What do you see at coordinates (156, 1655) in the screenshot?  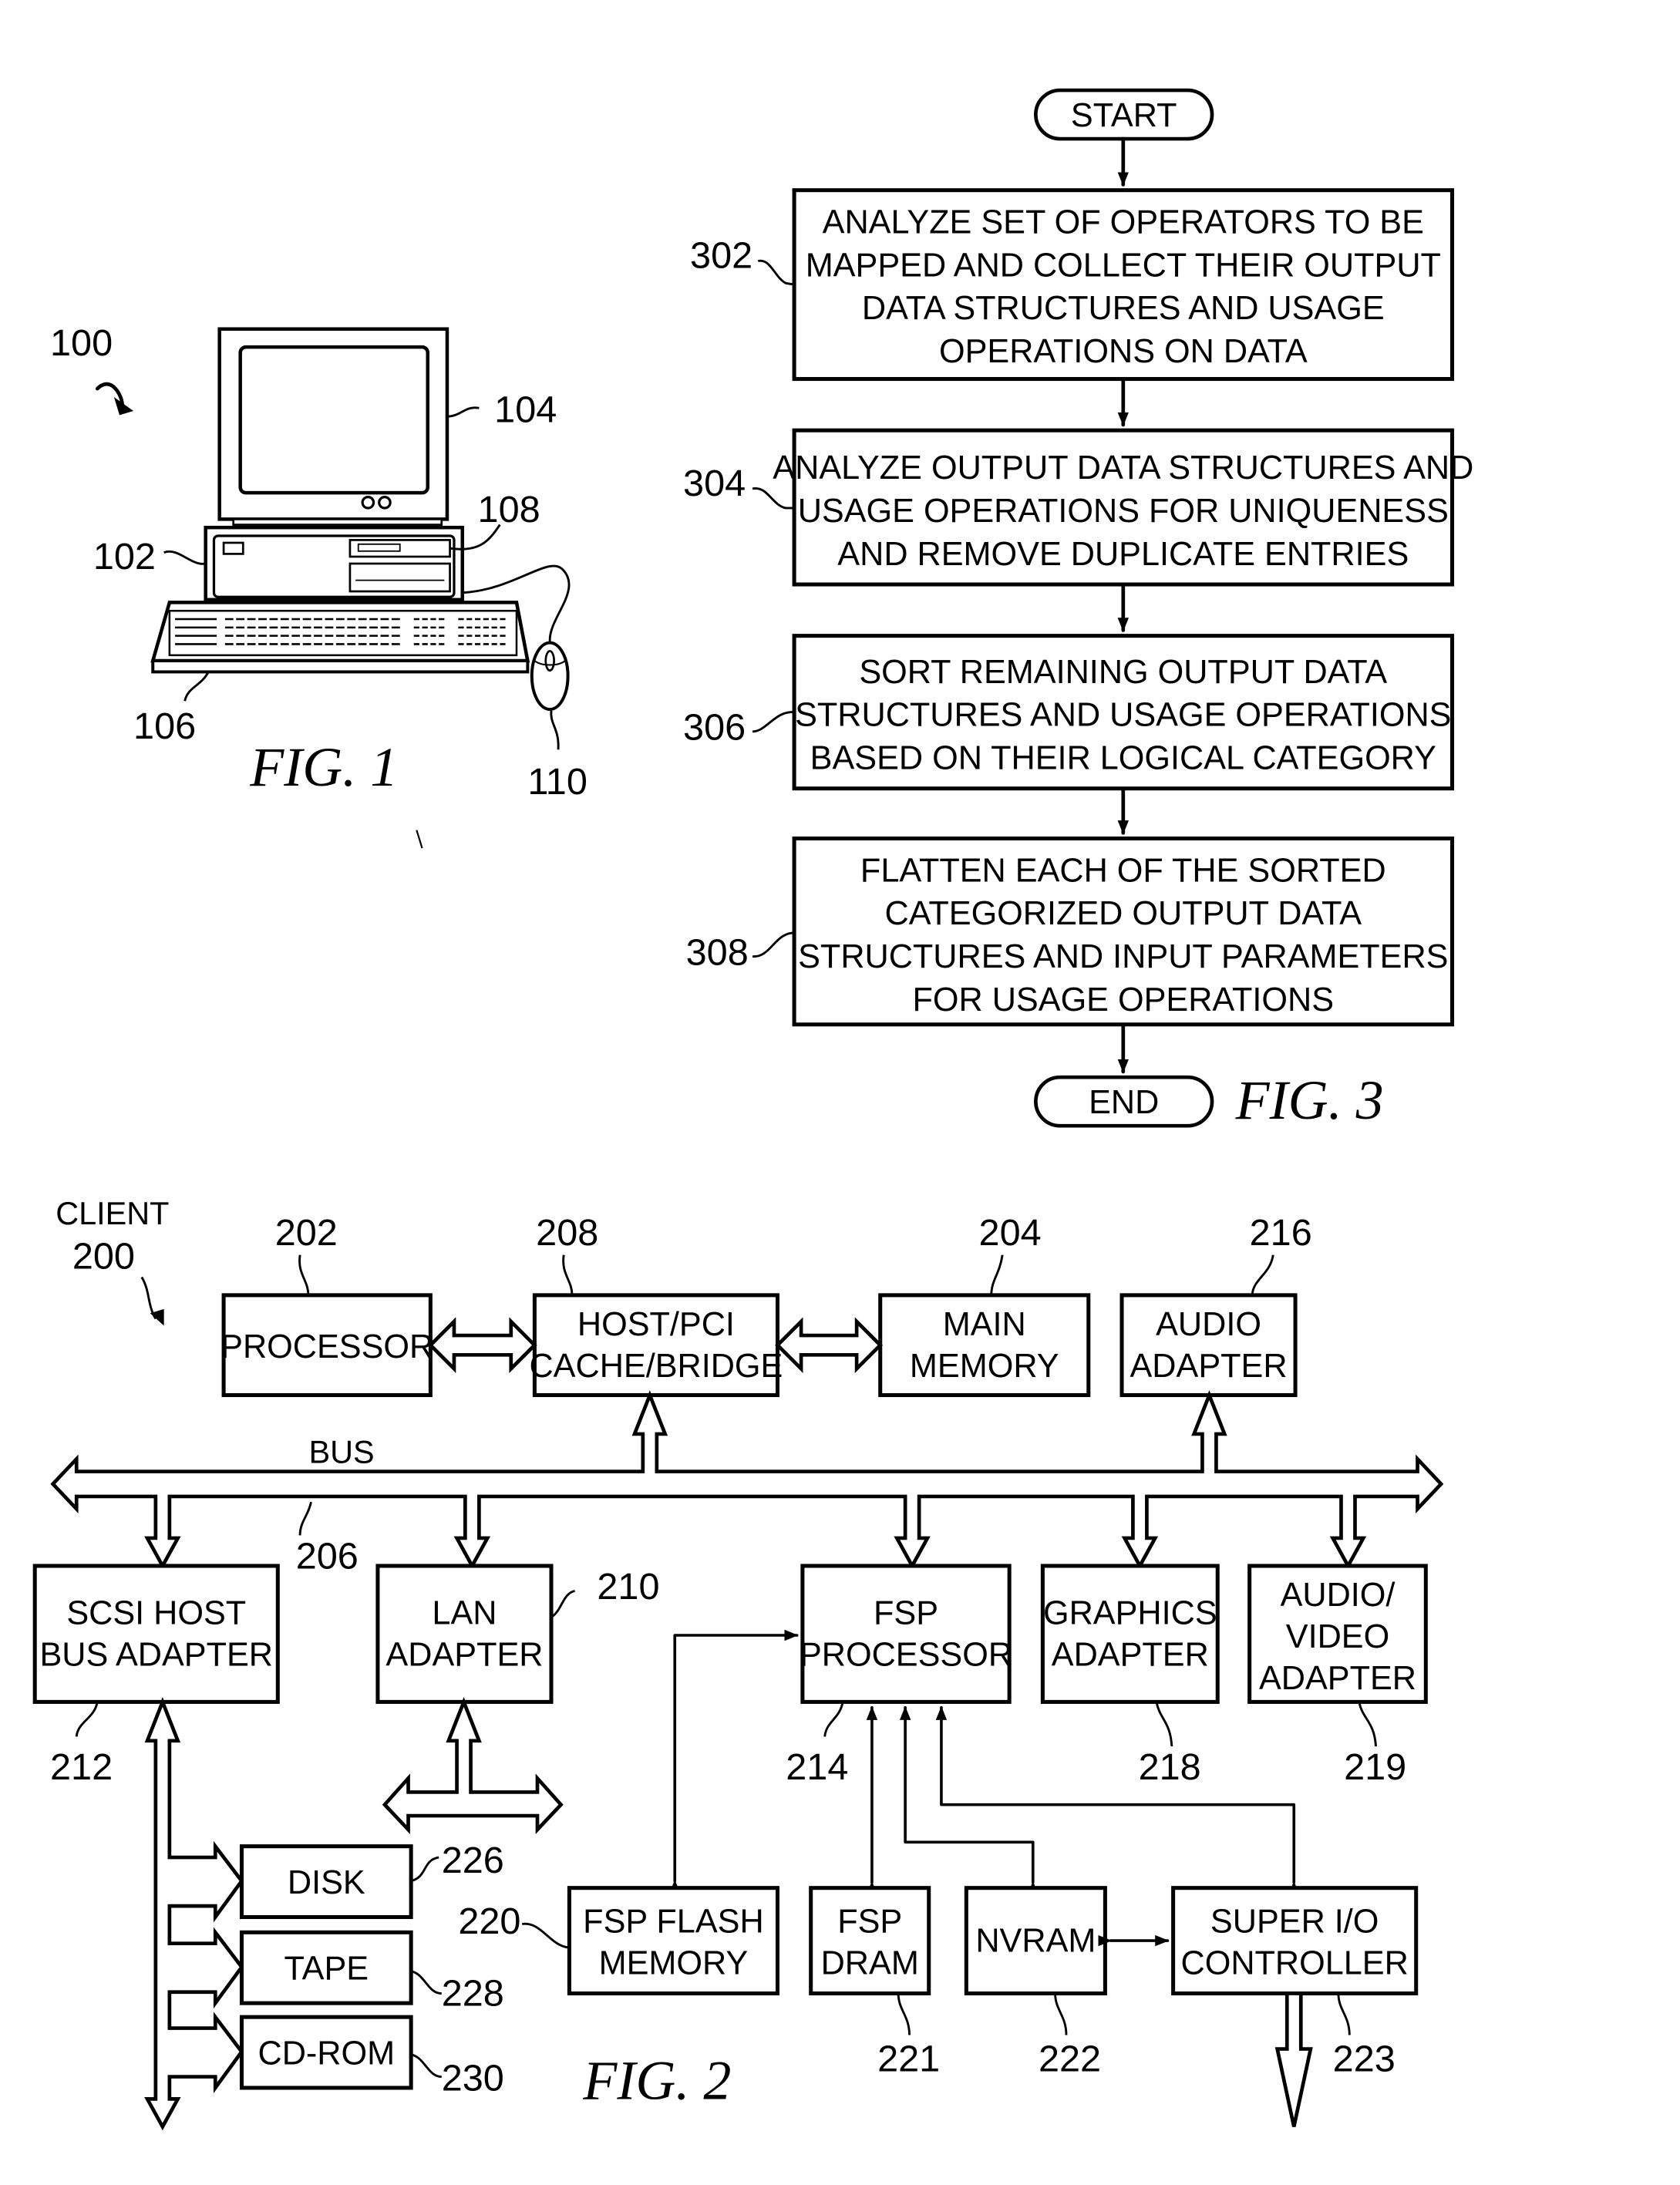 I see `svg-text: BUS ADAPTER` at bounding box center [156, 1655].